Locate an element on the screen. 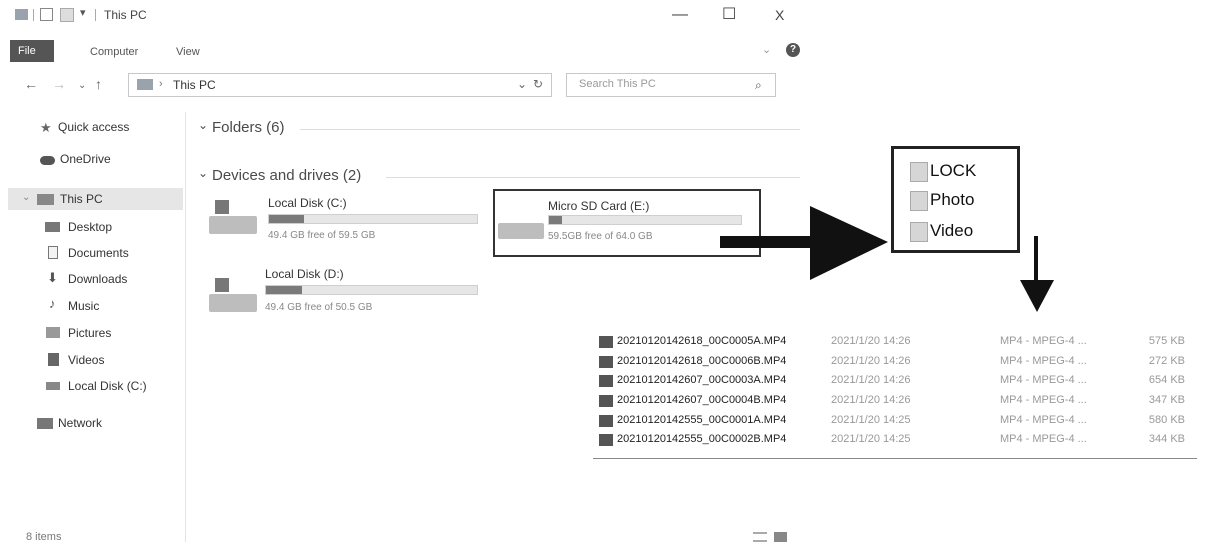  folder-name: Video is located at coordinates (952, 230).